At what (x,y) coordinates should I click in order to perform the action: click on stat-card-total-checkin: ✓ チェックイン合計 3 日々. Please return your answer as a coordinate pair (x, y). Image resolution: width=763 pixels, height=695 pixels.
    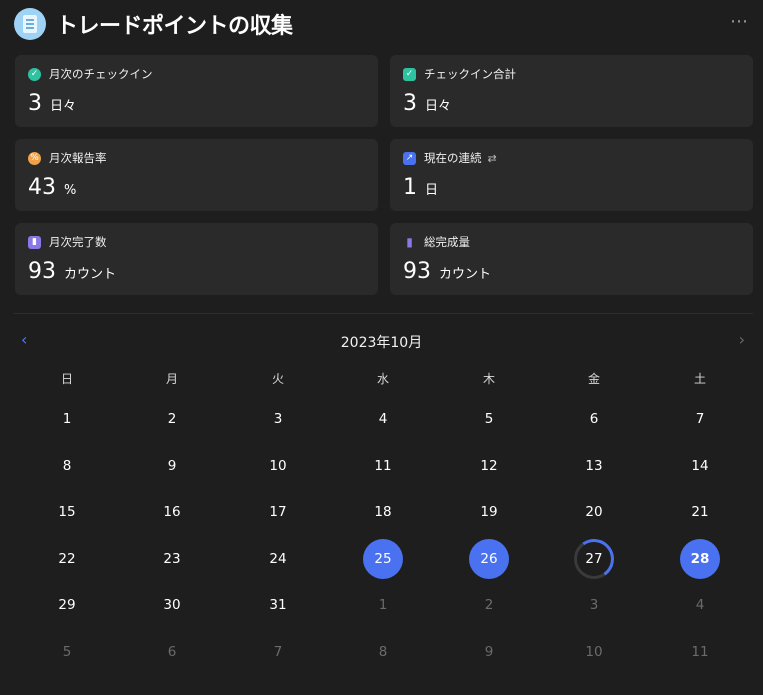
    Looking at the image, I should click on (571, 91).